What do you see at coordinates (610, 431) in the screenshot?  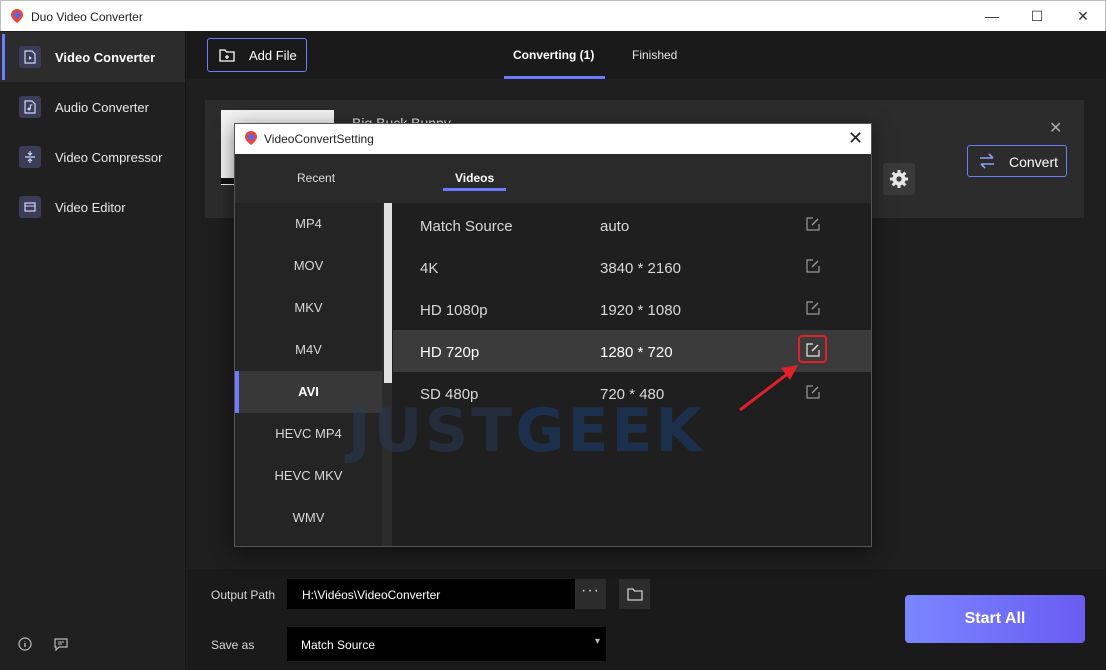 I see `watermark-part2: GEEK` at bounding box center [610, 431].